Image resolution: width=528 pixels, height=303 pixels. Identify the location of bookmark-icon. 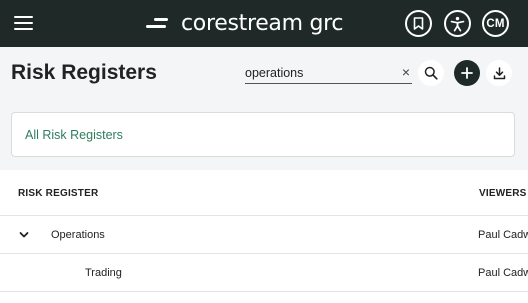
(418, 23).